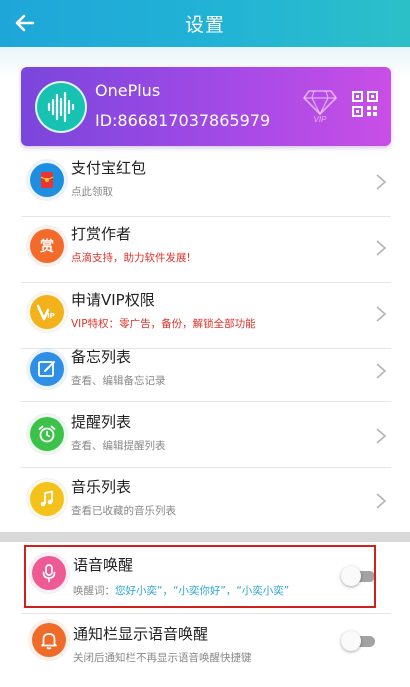  Describe the element at coordinates (101, 487) in the screenshot. I see `menu-item-title: 音乐列表` at that location.